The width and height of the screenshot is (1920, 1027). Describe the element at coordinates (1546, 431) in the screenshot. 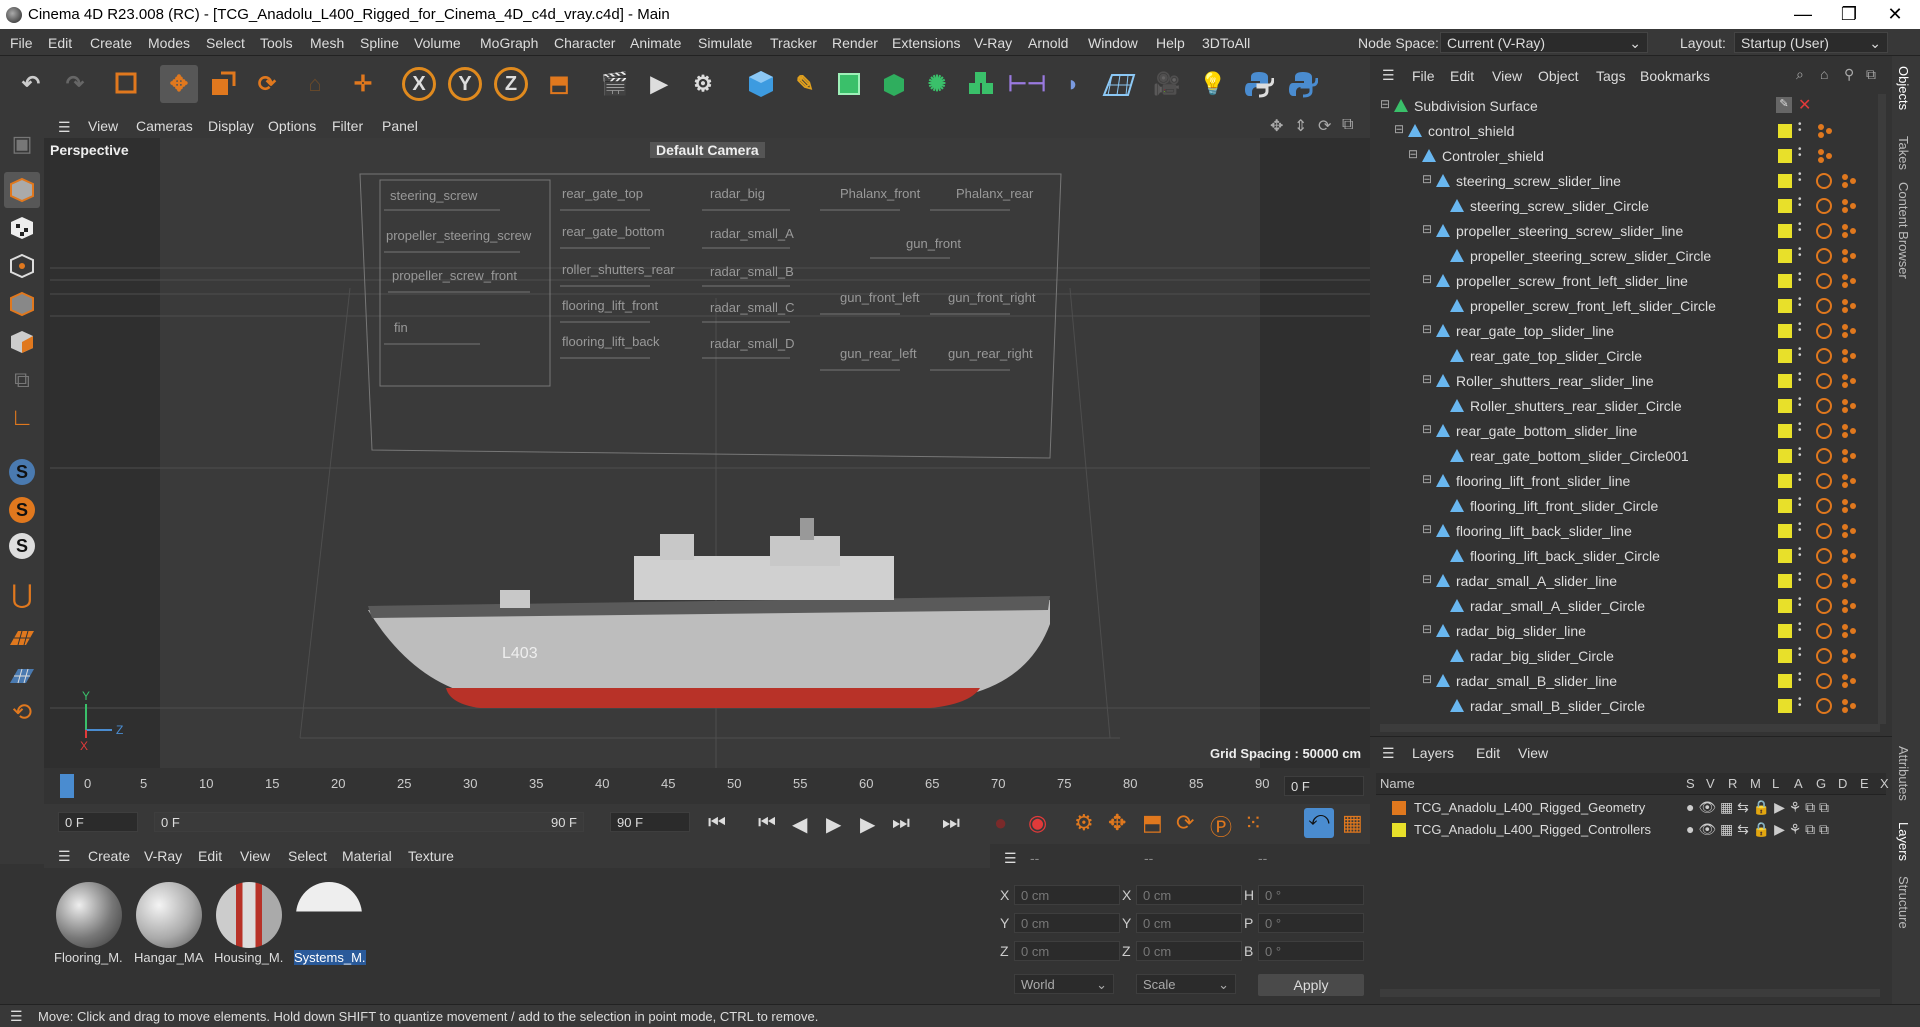

I see `object-name: rear_gate_bottom_slider_line` at that location.